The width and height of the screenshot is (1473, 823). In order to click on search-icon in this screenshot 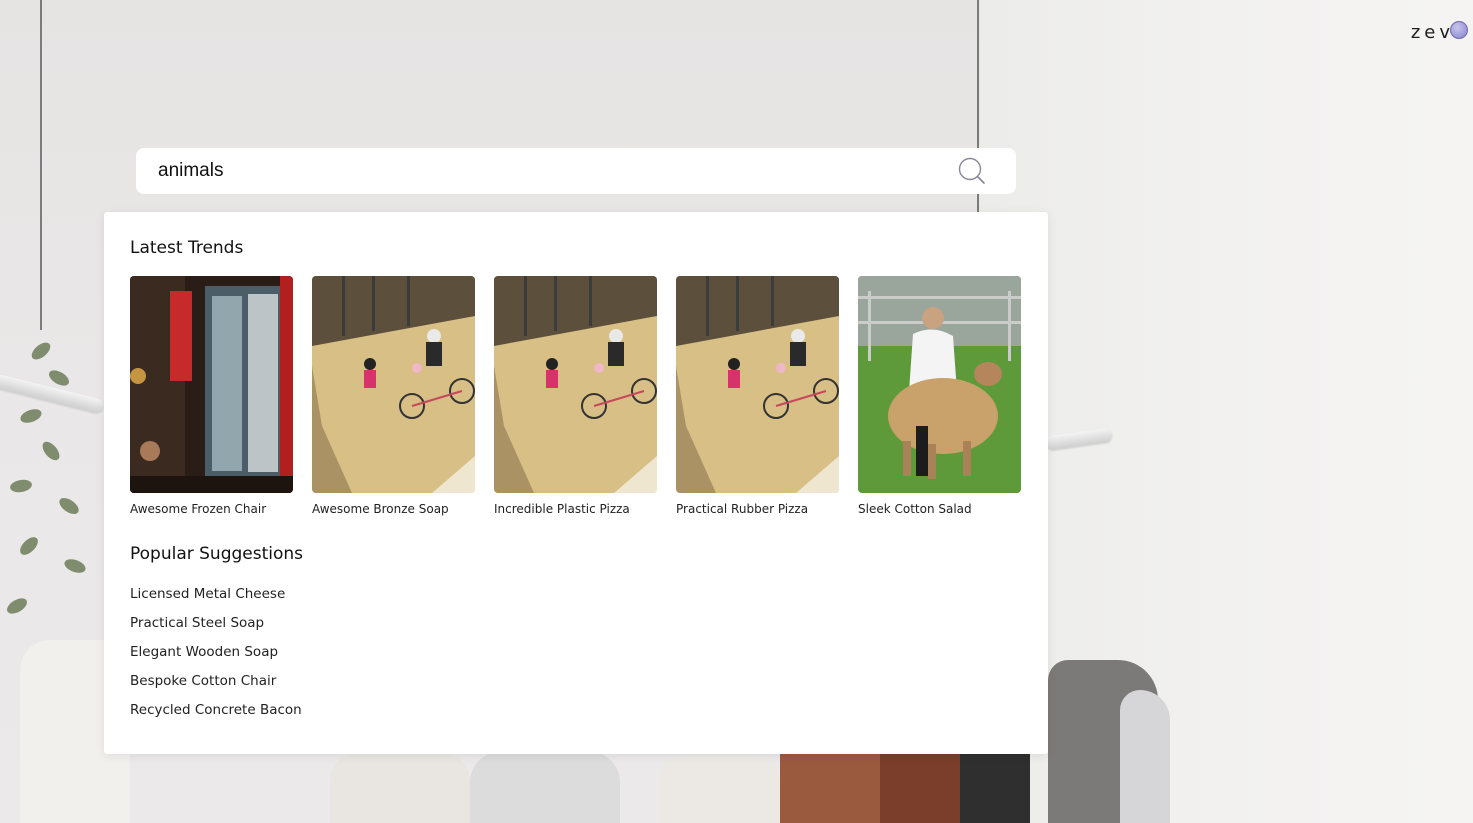, I will do `click(972, 171)`.